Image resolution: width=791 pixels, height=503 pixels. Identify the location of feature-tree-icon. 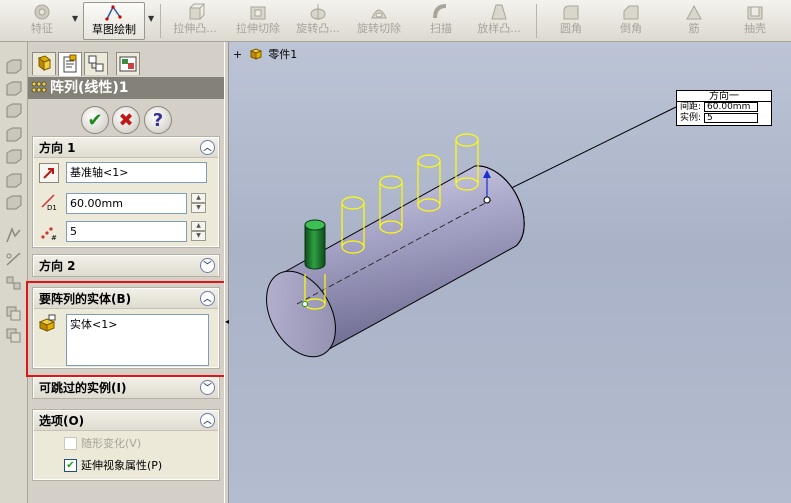
(44, 63).